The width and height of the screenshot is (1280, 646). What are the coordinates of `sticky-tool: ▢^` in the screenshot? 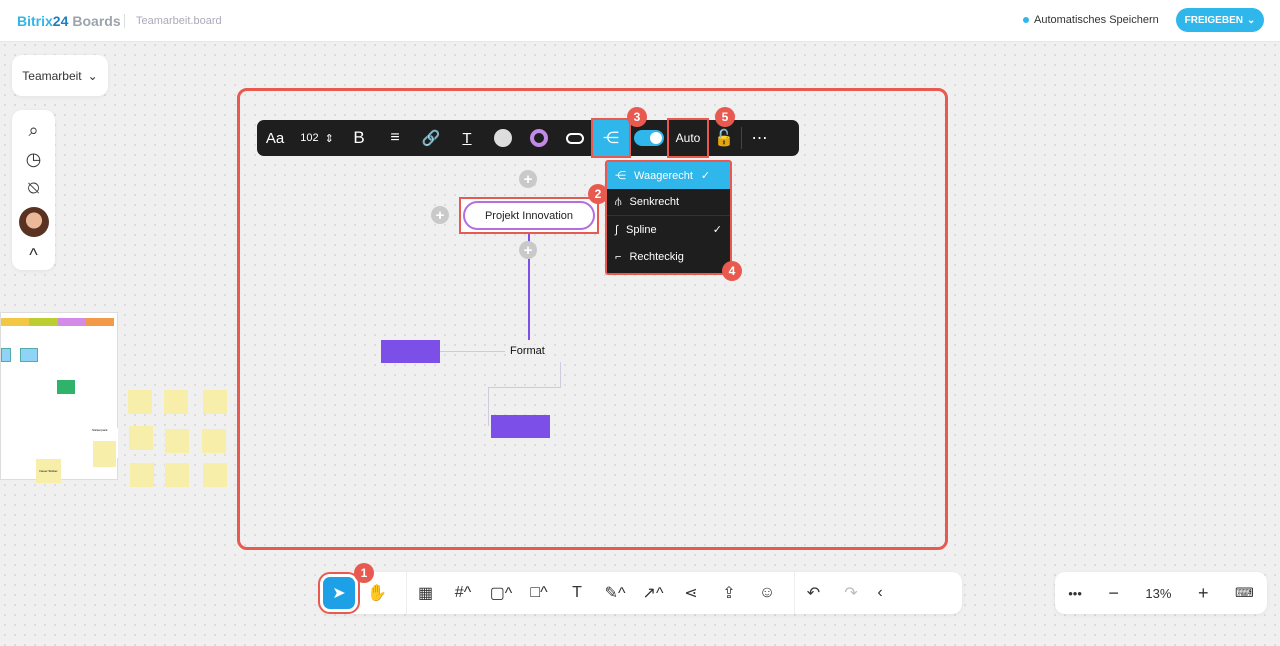 It's located at (501, 593).